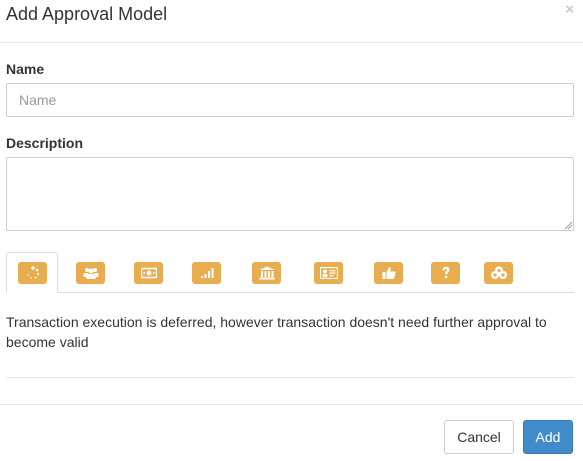  I want to click on tab-money, so click(148, 273).